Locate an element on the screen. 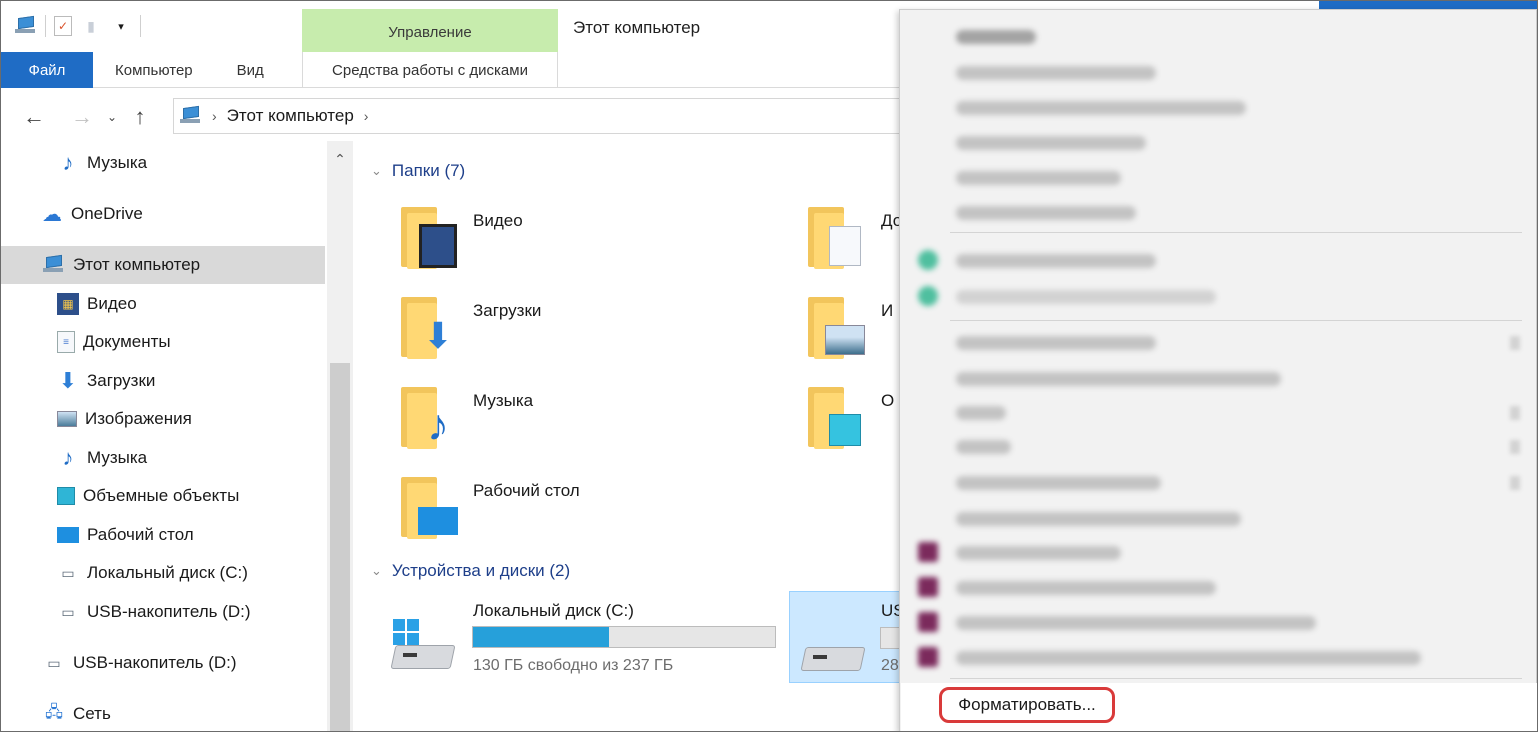 Image resolution: width=1538 pixels, height=732 pixels. up-button: ↑ is located at coordinates (140, 117).